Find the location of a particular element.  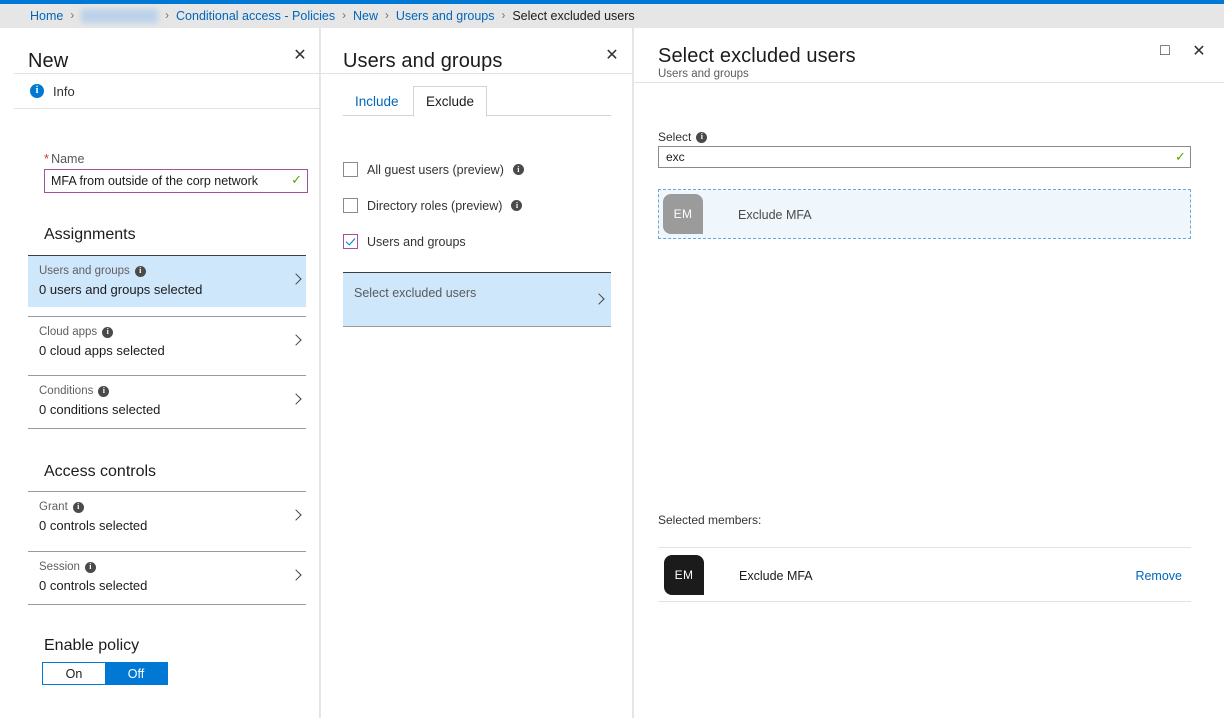

select-field-label: Select i is located at coordinates (683, 137).